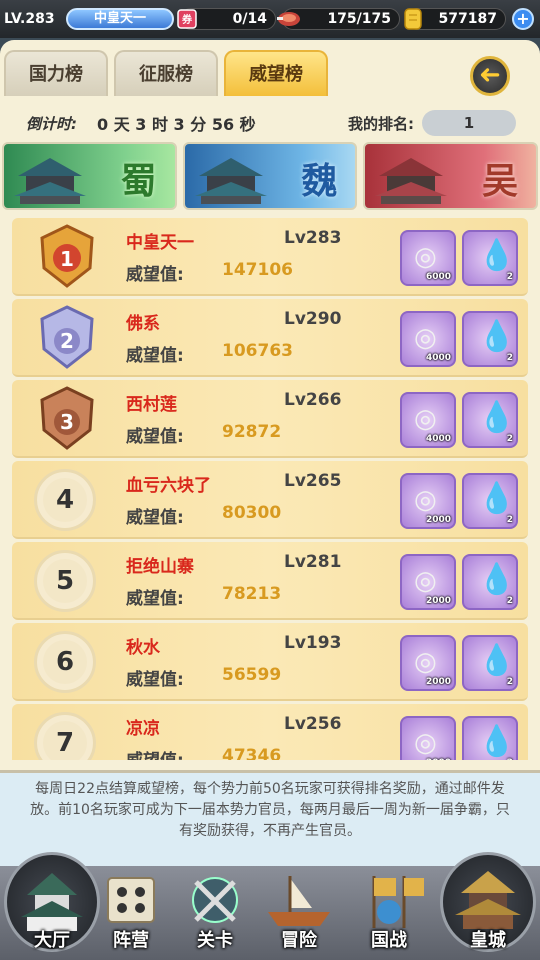  I want to click on gold-ingot-icon, so click(413, 19).